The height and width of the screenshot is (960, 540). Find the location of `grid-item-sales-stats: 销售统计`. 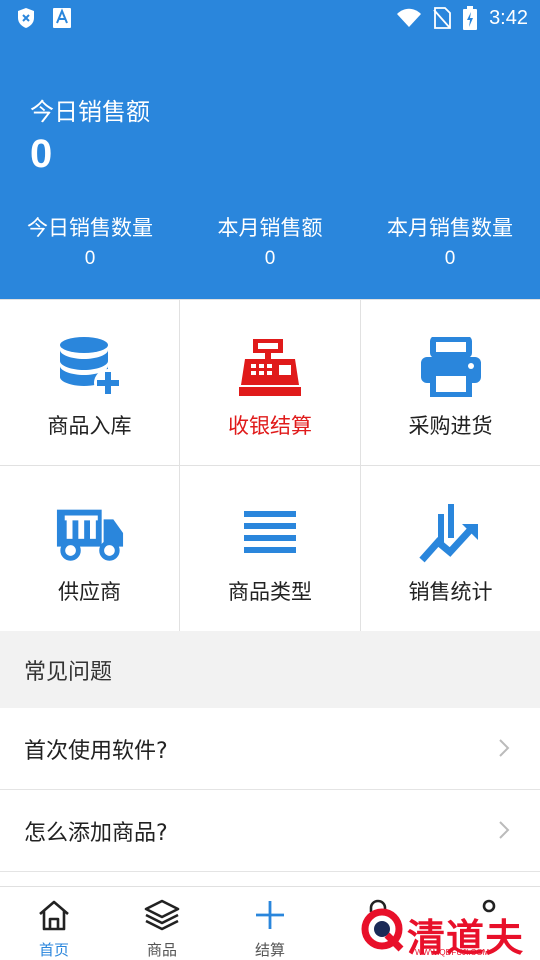

grid-item-sales-stats: 销售统计 is located at coordinates (450, 549).